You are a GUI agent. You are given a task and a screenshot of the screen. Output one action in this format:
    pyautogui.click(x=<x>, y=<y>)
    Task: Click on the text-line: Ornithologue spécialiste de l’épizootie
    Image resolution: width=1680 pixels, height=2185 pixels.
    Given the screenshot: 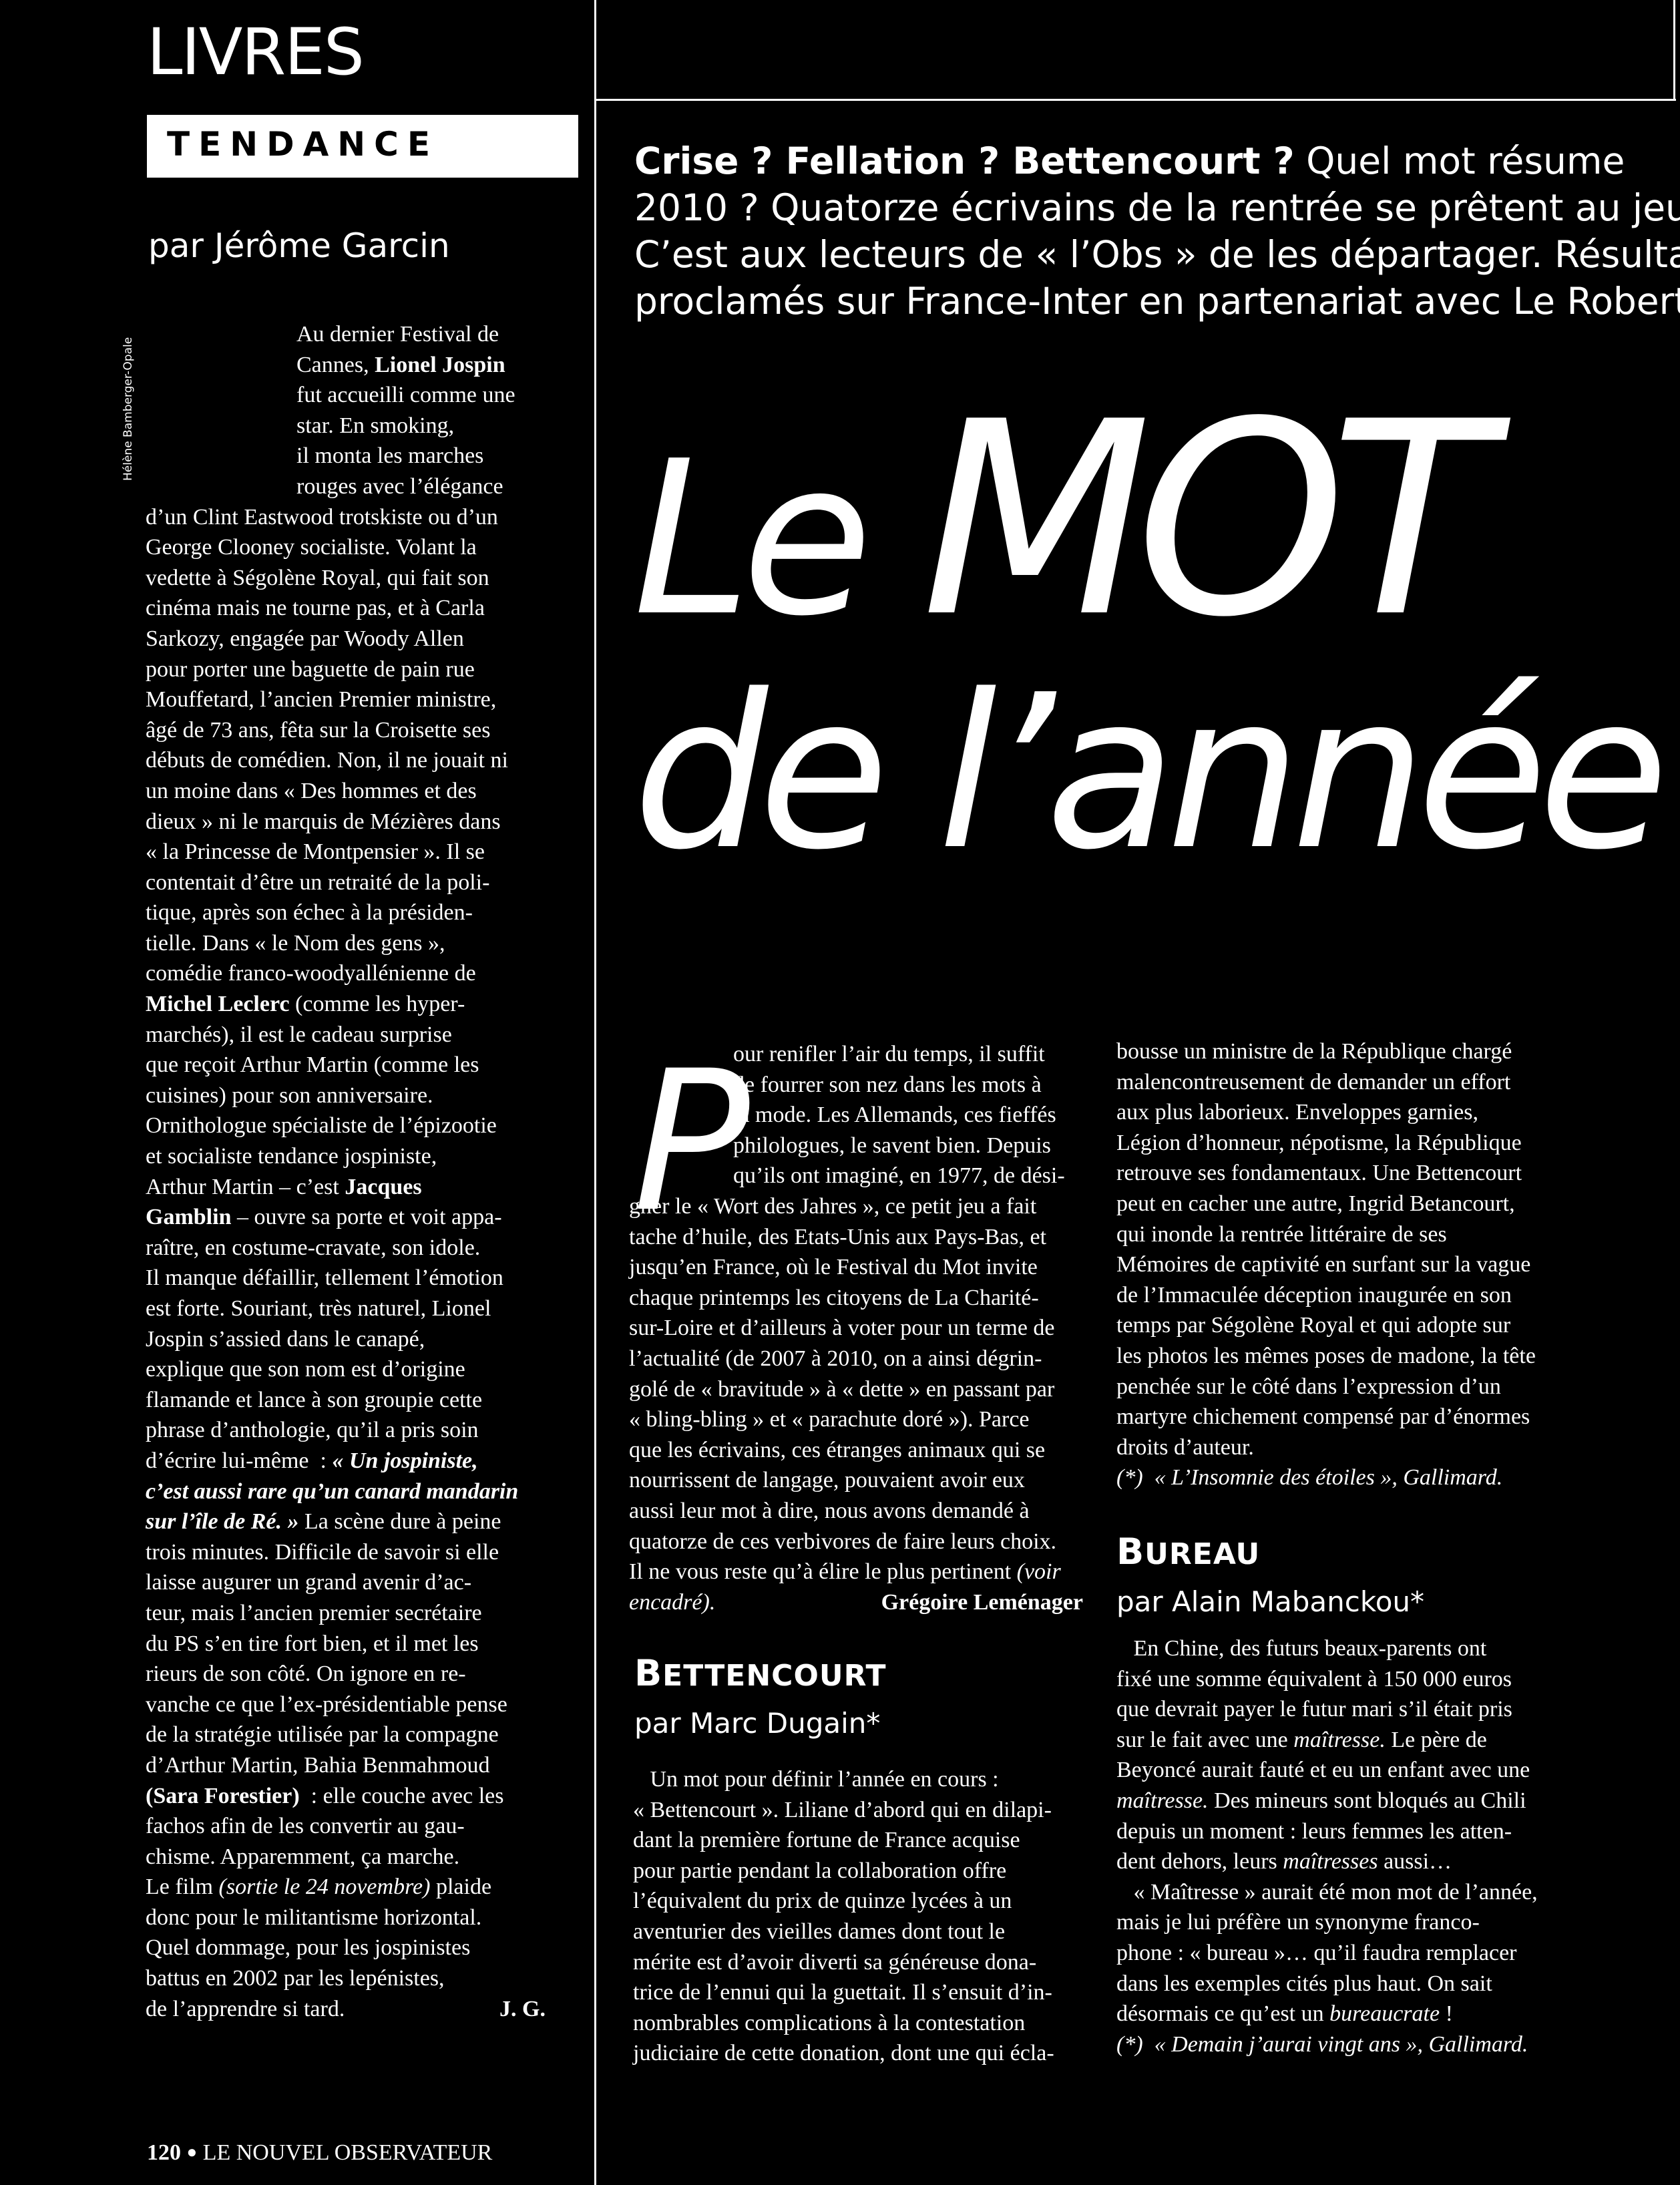 What is the action you would take?
    pyautogui.click(x=321, y=1126)
    